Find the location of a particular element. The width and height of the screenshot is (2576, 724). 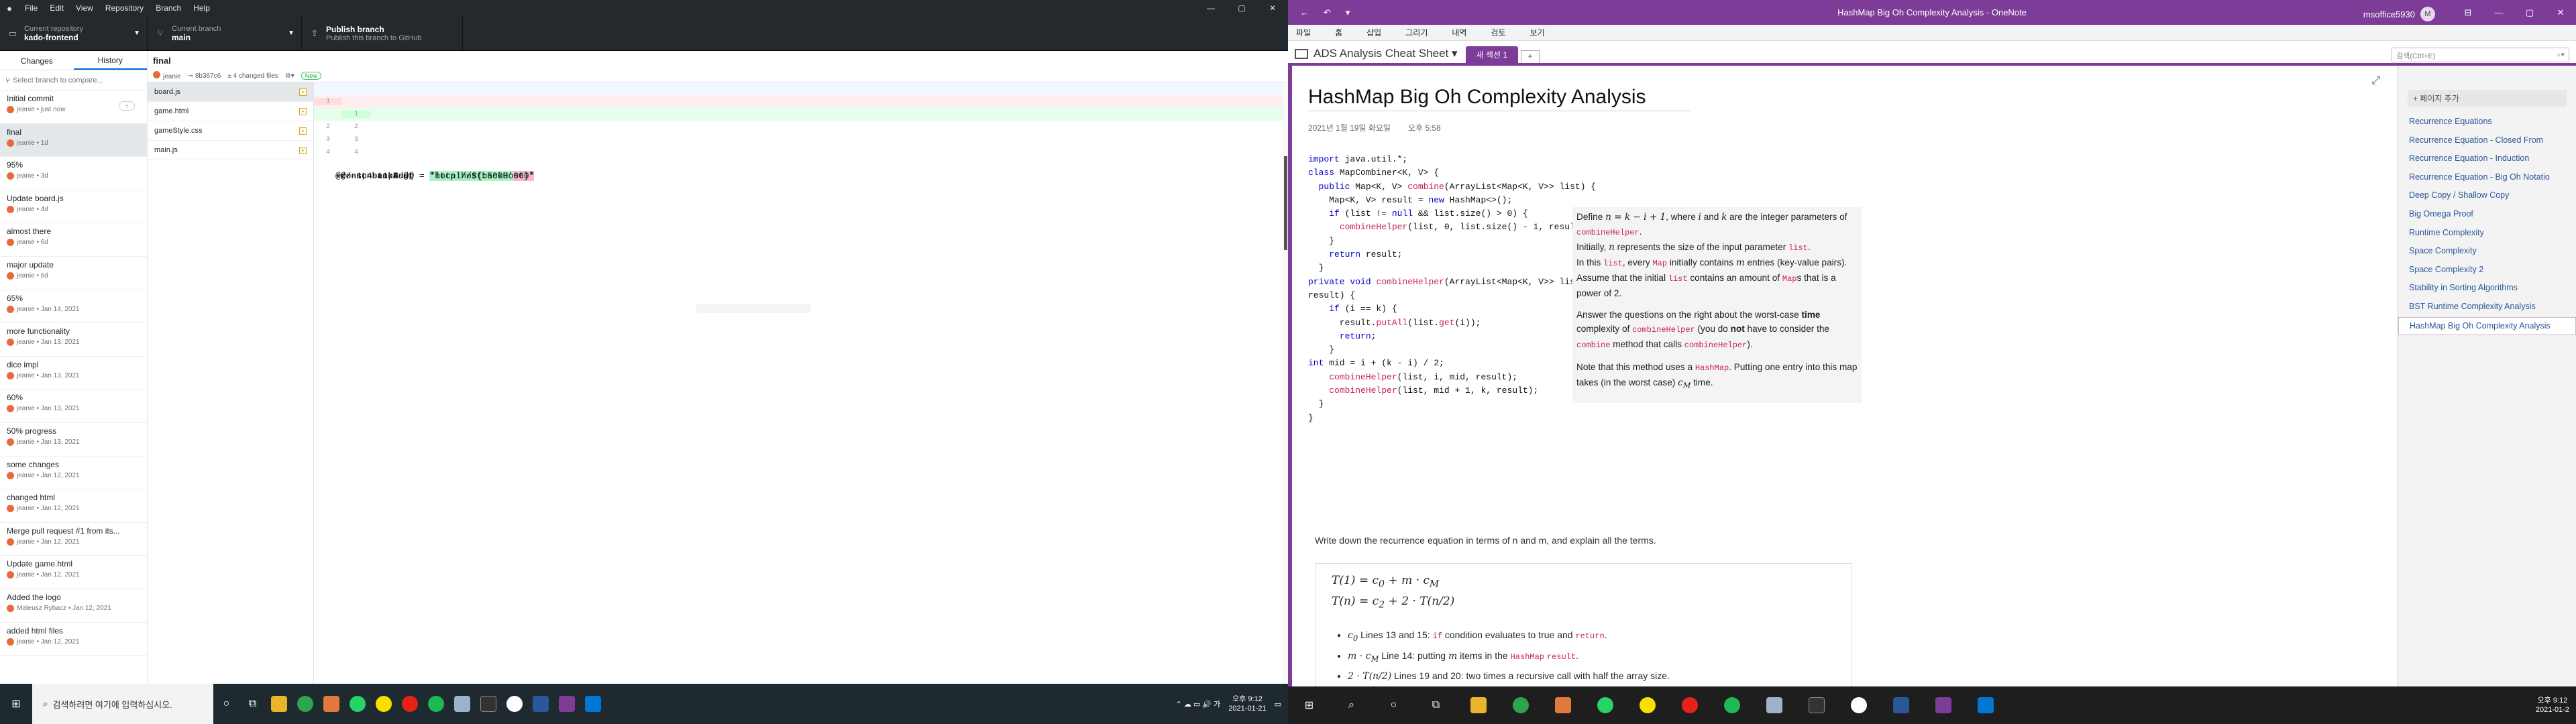

search-icon: ⌕ is located at coordinates (1351, 705).